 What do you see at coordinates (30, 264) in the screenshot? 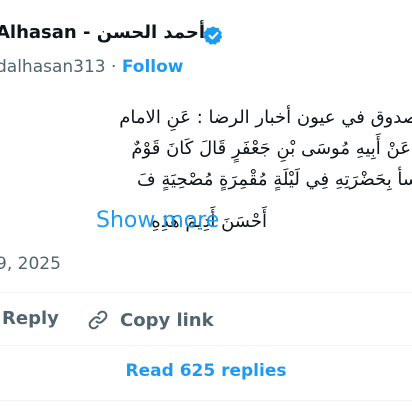
I see `tweet-date: 9, 2025` at bounding box center [30, 264].